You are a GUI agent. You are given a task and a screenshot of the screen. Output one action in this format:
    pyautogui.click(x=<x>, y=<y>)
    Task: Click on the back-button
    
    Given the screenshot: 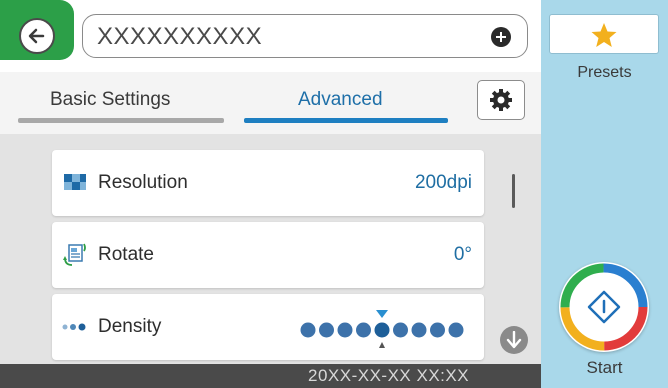 What is the action you would take?
    pyautogui.click(x=37, y=36)
    